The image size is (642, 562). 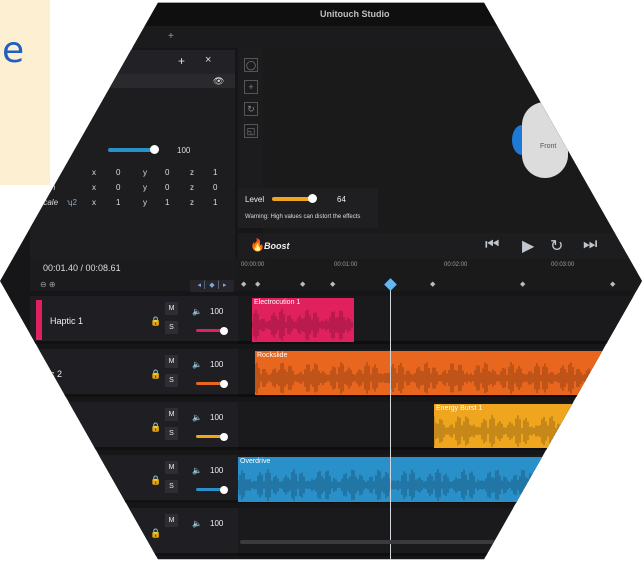 What do you see at coordinates (456, 265) in the screenshot?
I see `ruler-tick-label: 00:02:00` at bounding box center [456, 265].